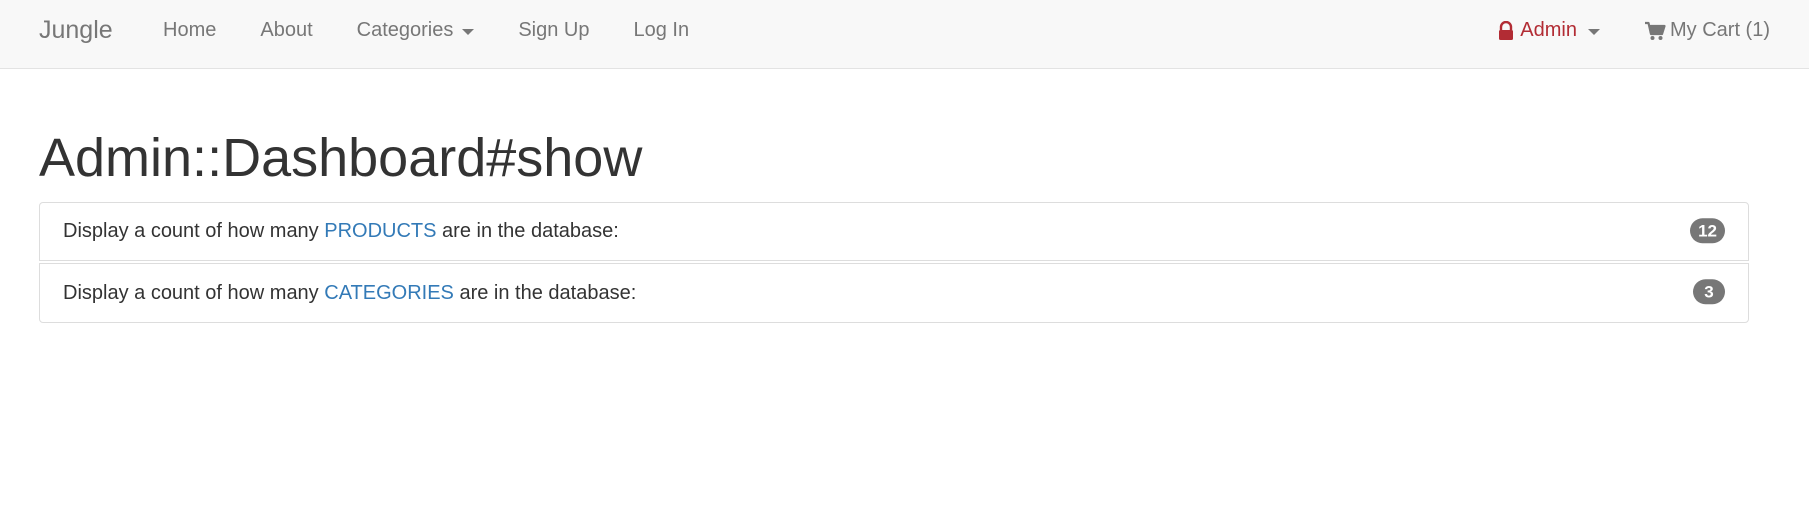 This screenshot has height=521, width=1809. Describe the element at coordinates (405, 30) in the screenshot. I see `nav-categories-label: Categories` at that location.